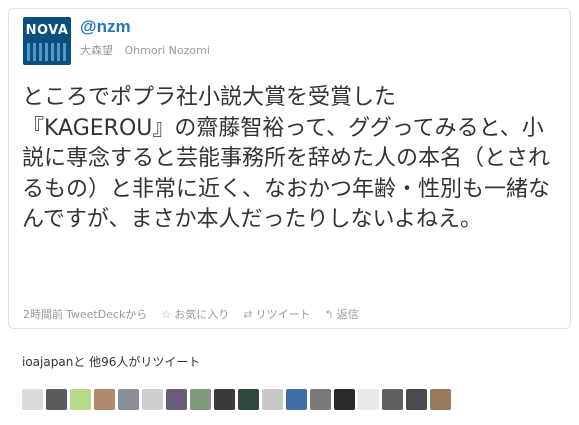 The width and height of the screenshot is (579, 425). Describe the element at coordinates (47, 362) in the screenshot. I see `retweeter-link: ioajapan` at that location.